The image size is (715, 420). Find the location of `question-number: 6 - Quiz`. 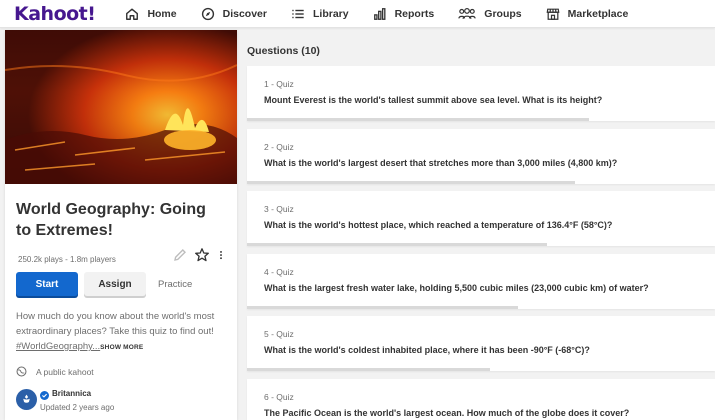

question-number: 6 - Quiz is located at coordinates (279, 396).